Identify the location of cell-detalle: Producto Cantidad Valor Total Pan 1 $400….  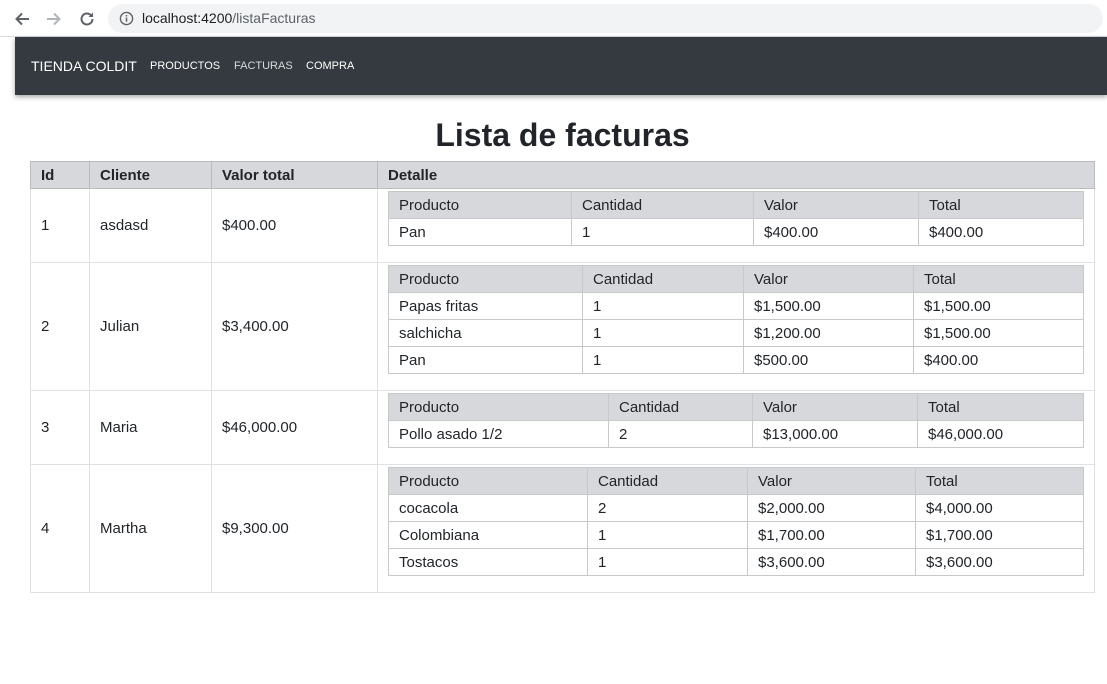
(736, 225).